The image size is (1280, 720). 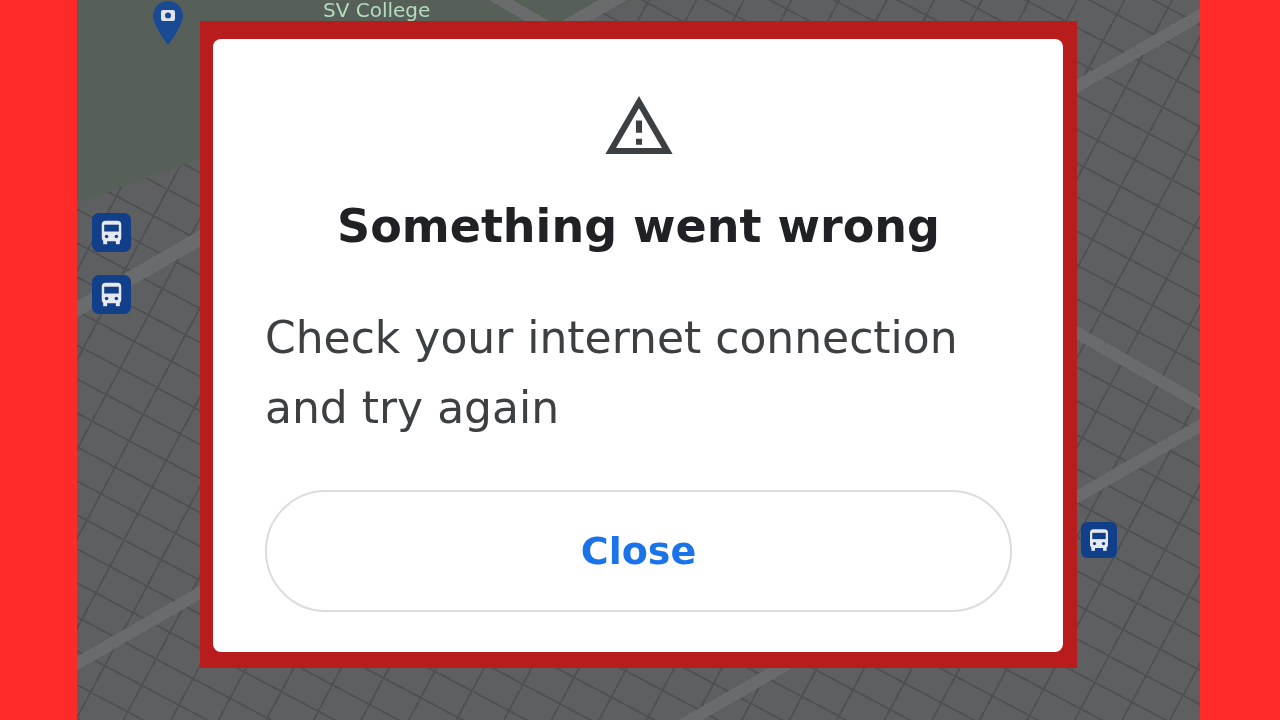 What do you see at coordinates (638, 551) in the screenshot?
I see `close-button: Close` at bounding box center [638, 551].